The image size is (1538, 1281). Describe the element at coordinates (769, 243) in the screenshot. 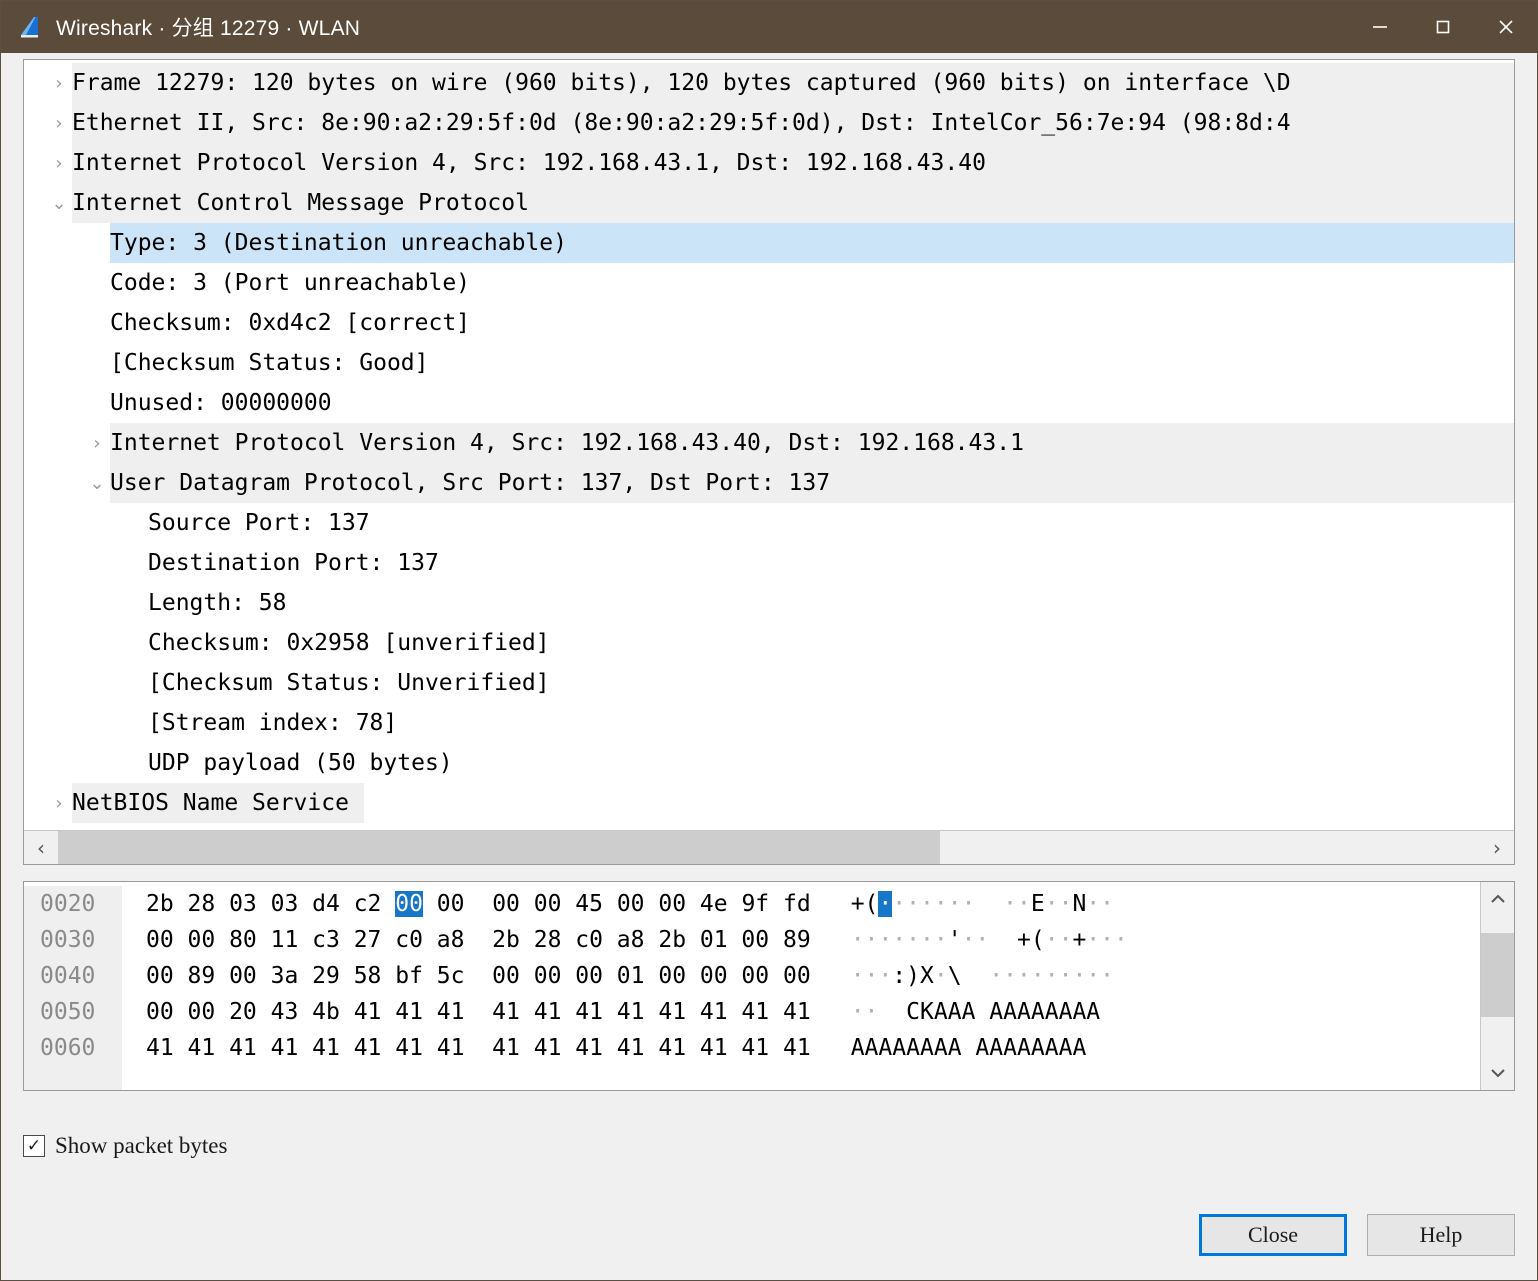

I see `protocol-tree-row: Type: 3 (Destination unreachable)` at that location.